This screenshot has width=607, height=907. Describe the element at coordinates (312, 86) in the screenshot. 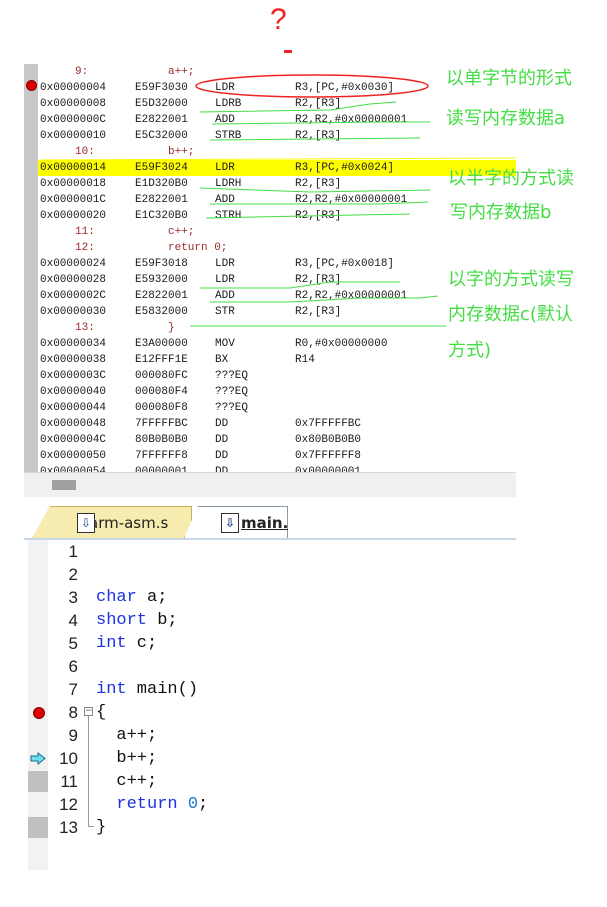

I see `red-oval-highlight` at that location.